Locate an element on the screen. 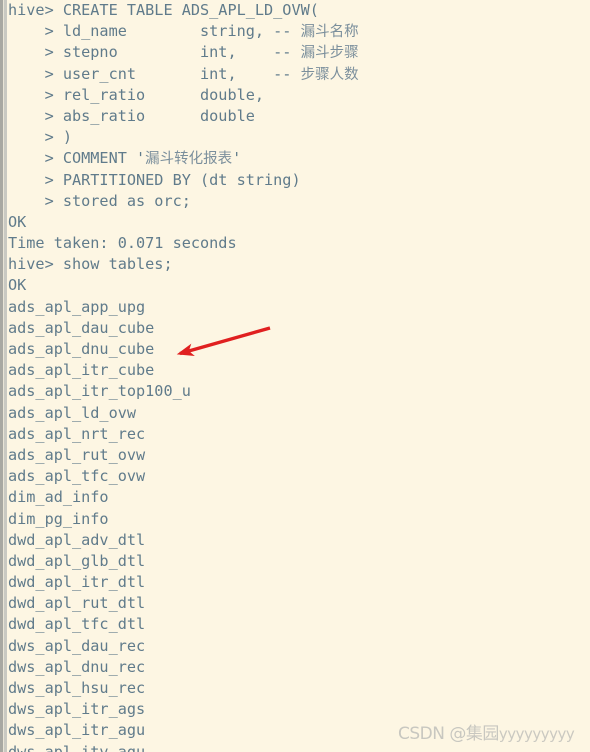 This screenshot has height=752, width=590. terminal-line: ads_apl_itr_top100_u is located at coordinates (299, 391).